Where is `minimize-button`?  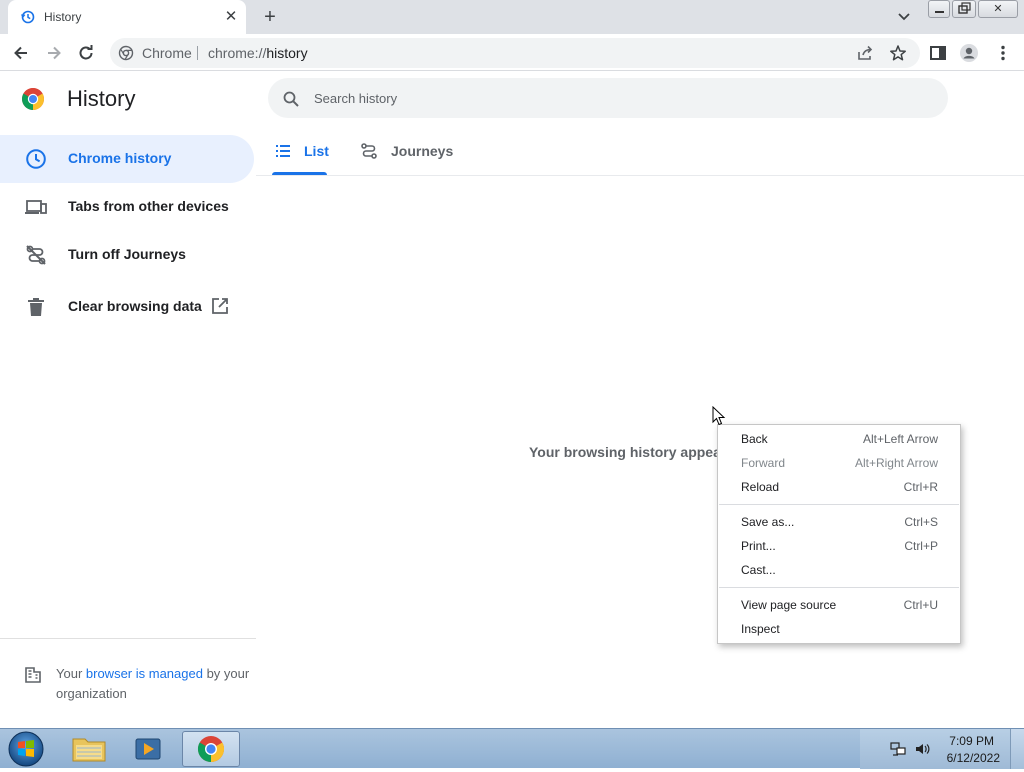
minimize-button is located at coordinates (939, 9).